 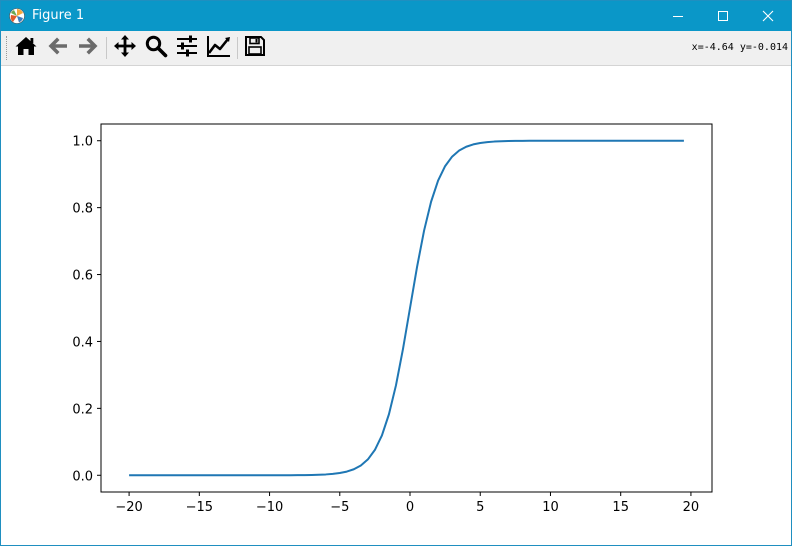 I want to click on forward-icon, so click(x=88, y=48).